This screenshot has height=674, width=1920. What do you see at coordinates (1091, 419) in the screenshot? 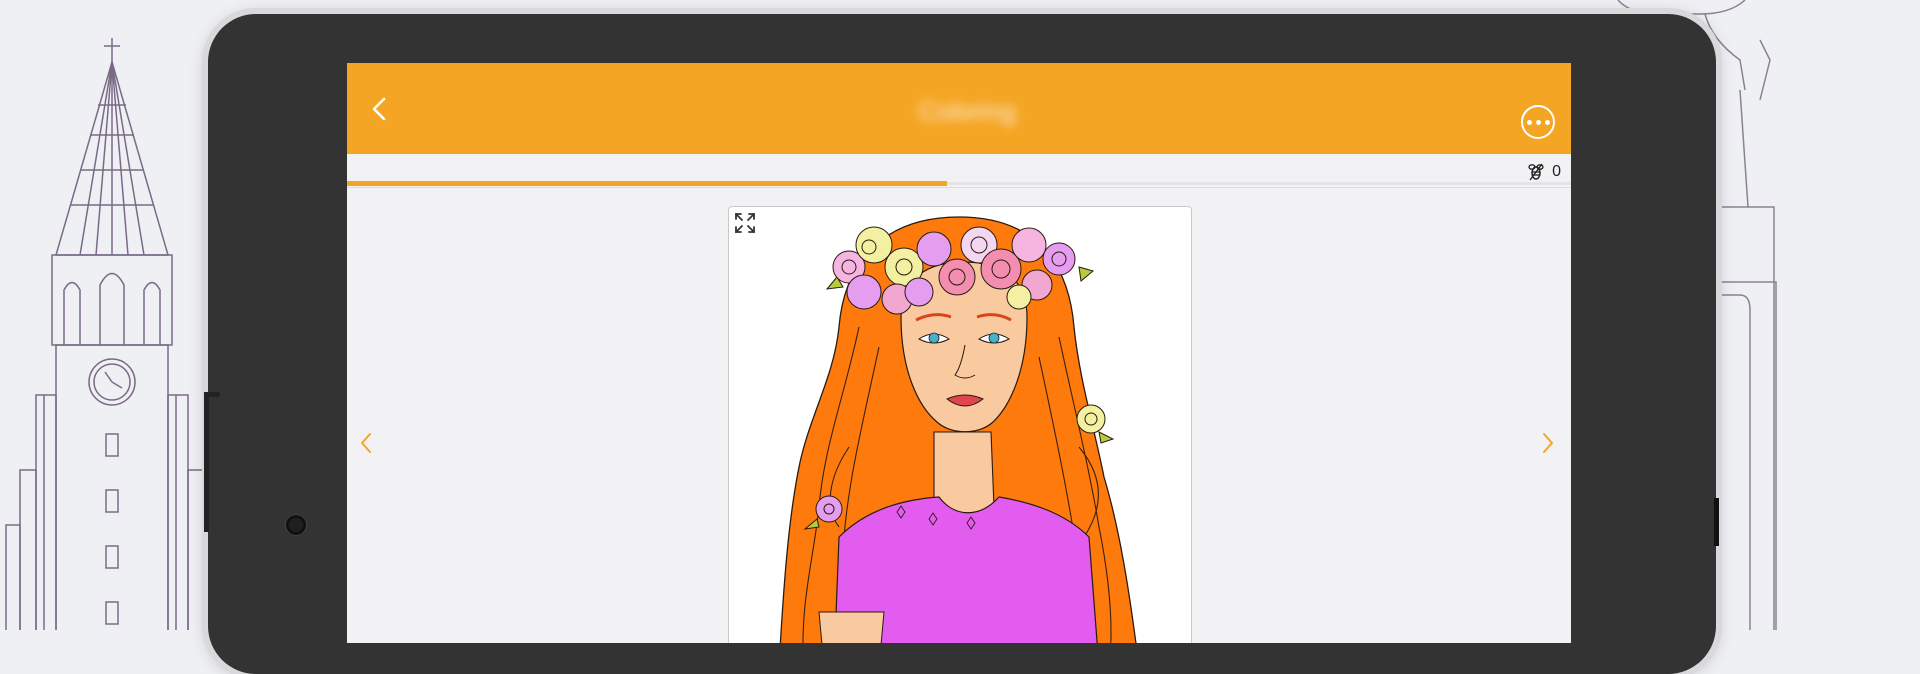
I see `side-flower-right` at bounding box center [1091, 419].